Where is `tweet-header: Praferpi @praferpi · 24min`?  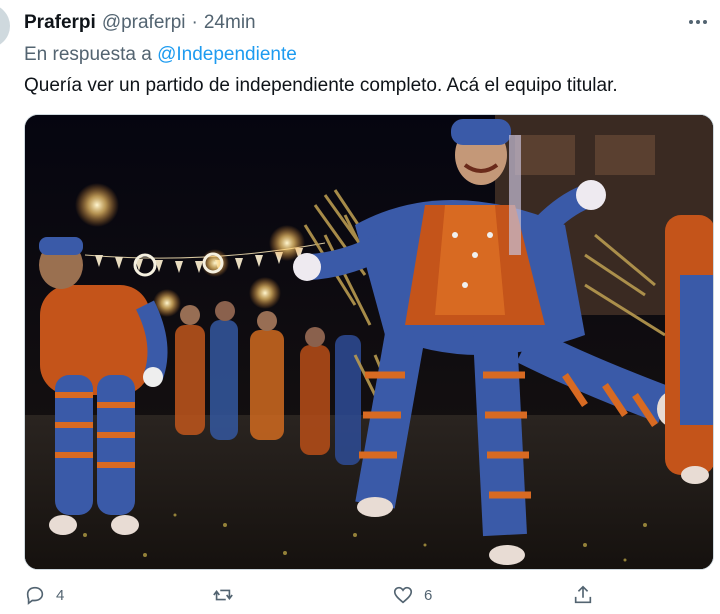
tweet-header: Praferpi @praferpi · 24min is located at coordinates (140, 23).